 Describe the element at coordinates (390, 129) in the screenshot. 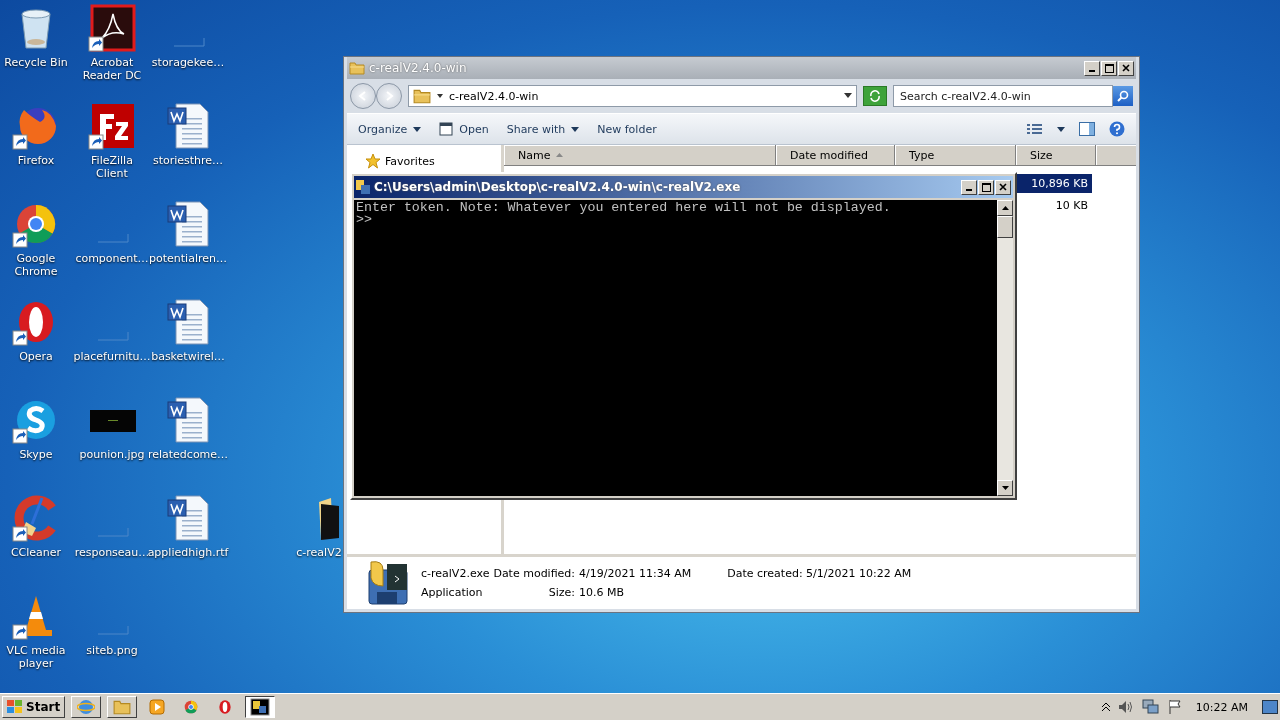

I see `toolbar-button: Organize` at that location.